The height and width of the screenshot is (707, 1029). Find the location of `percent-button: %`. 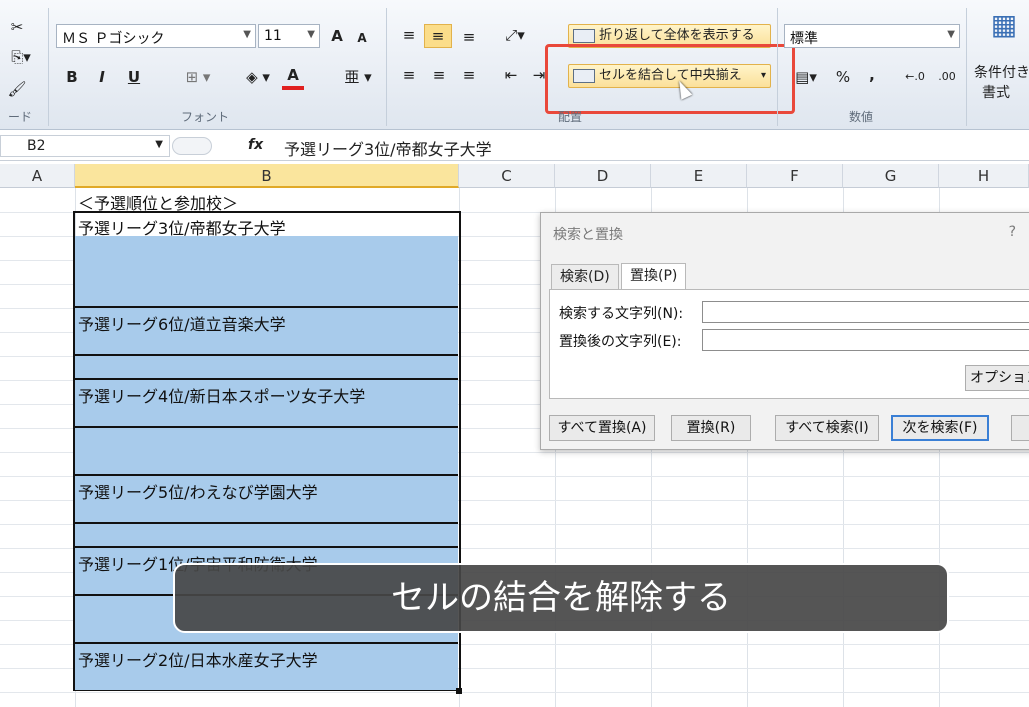

percent-button: % is located at coordinates (843, 78).